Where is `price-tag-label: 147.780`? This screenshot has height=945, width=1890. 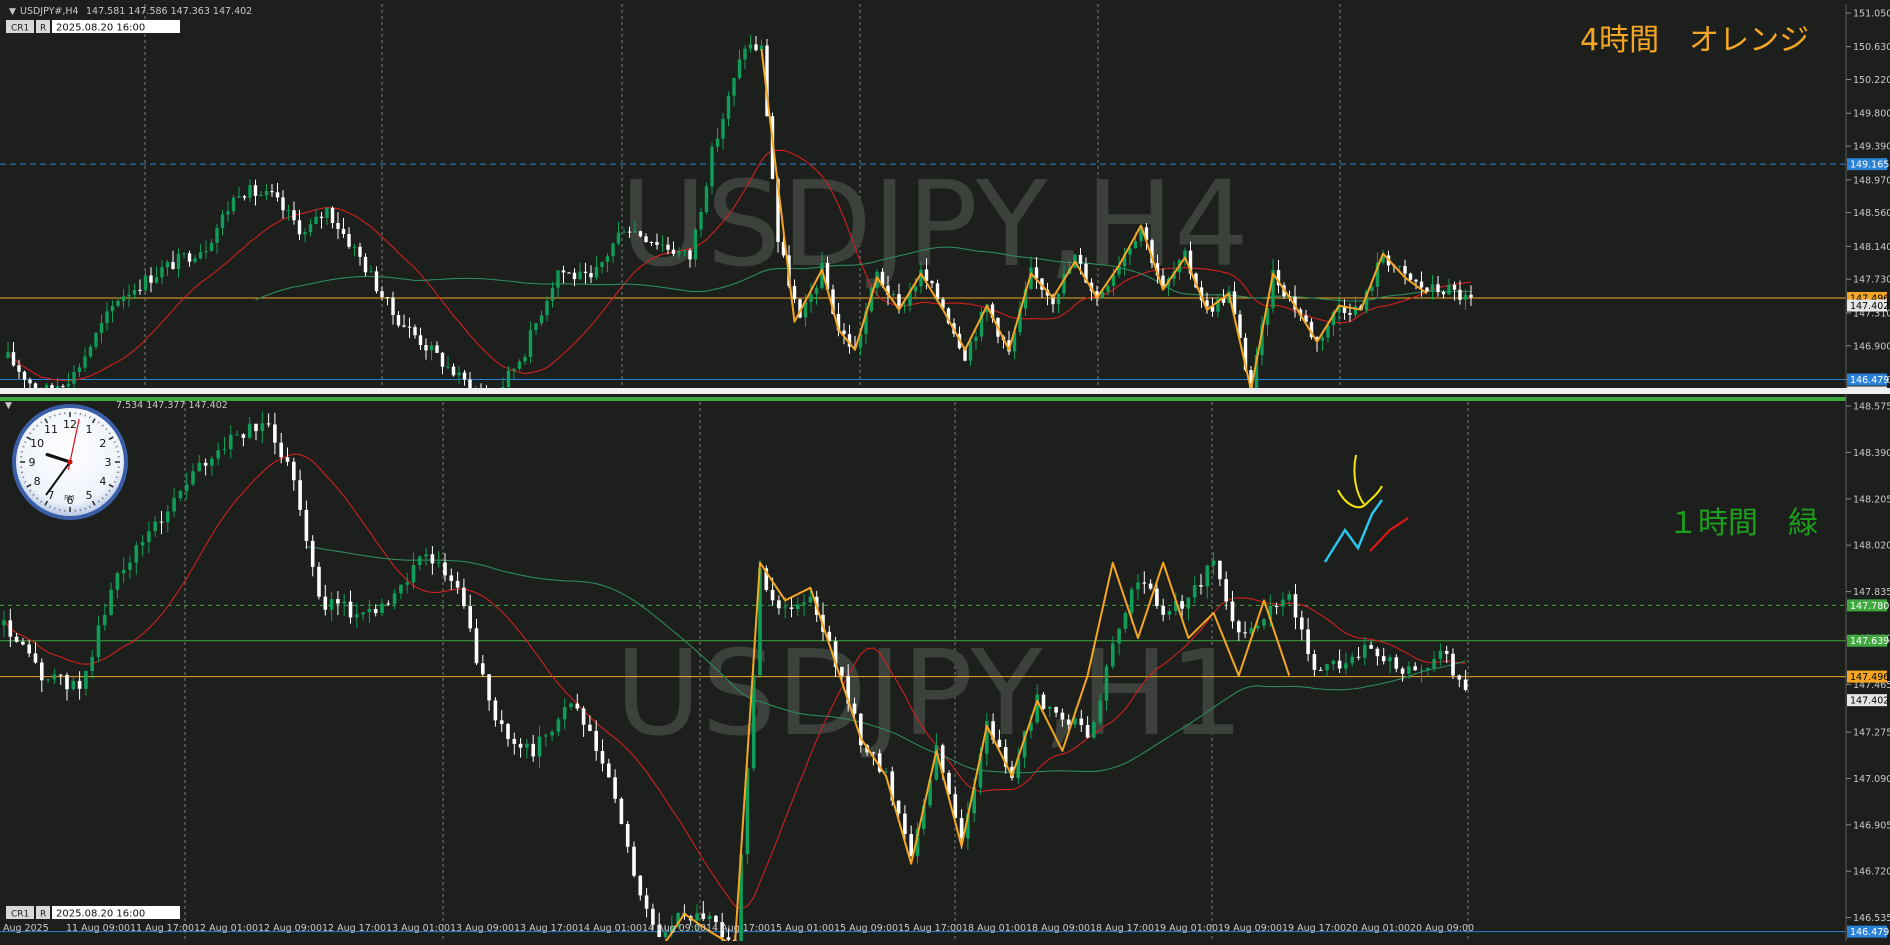 price-tag-label: 147.780 is located at coordinates (1869, 606).